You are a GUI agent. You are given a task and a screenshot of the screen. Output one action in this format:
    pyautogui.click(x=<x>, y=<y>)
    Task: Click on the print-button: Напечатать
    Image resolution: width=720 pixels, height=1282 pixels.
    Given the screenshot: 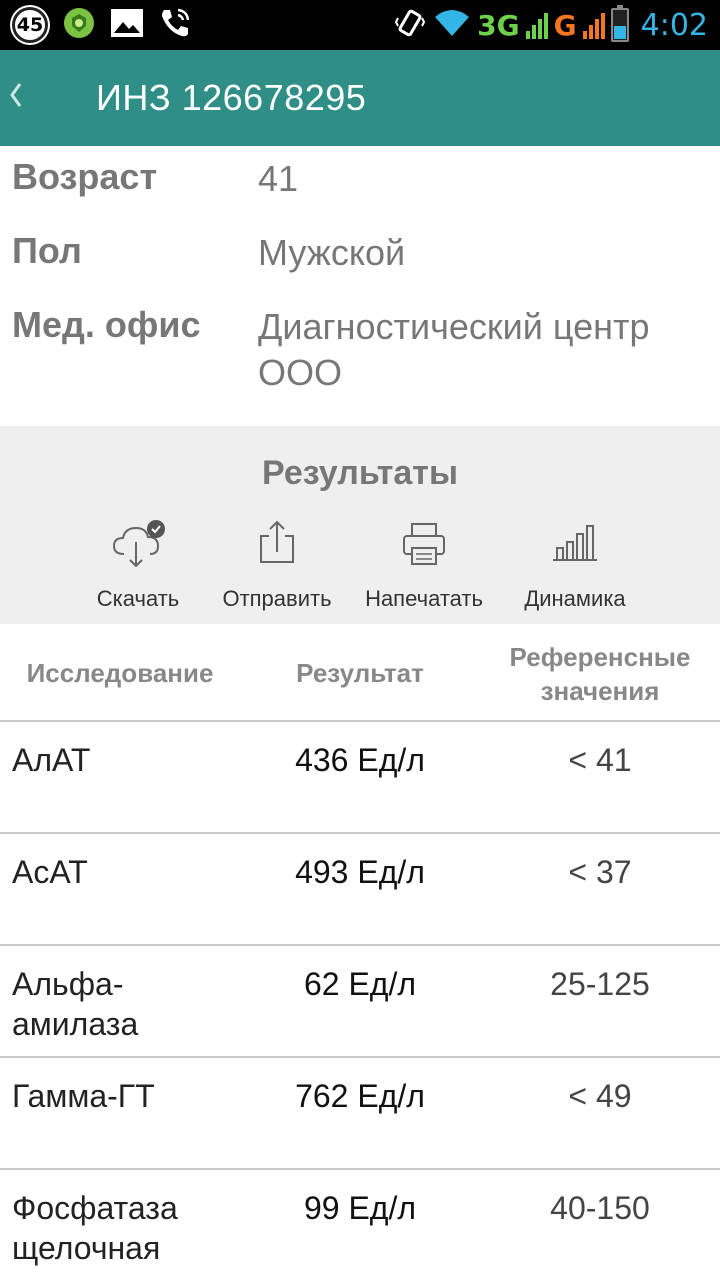 What is the action you would take?
    pyautogui.click(x=424, y=565)
    